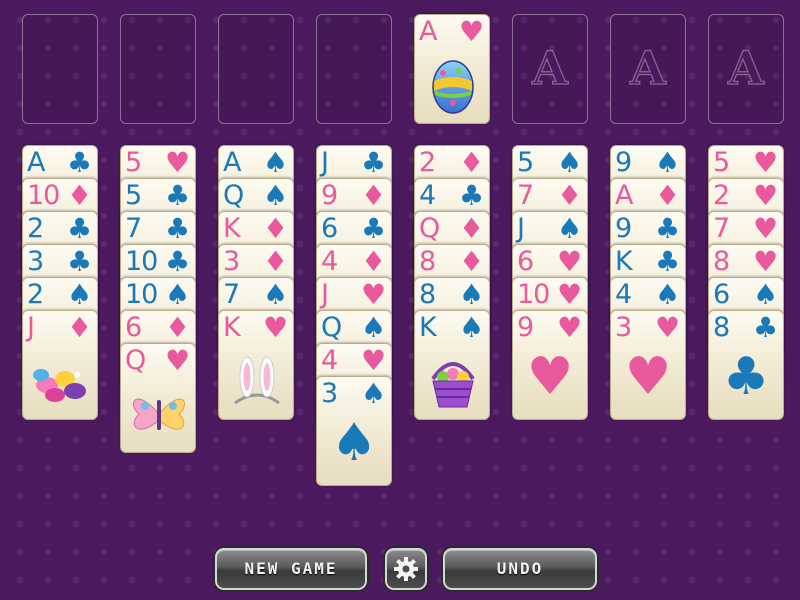 Image resolution: width=800 pixels, height=600 pixels. Describe the element at coordinates (159, 414) in the screenshot. I see `butterfly-icon` at that location.